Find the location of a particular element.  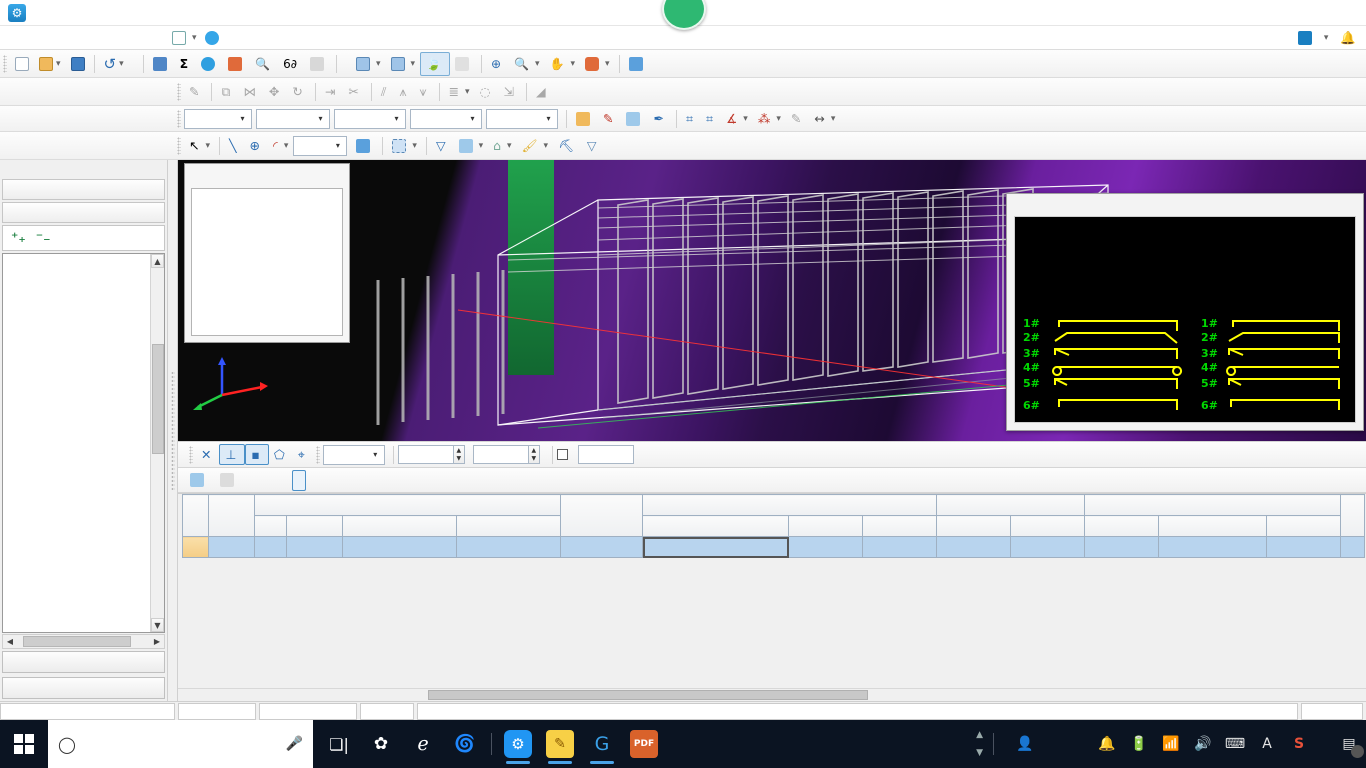

view-3d-button: ▾ is located at coordinates (368, 64).